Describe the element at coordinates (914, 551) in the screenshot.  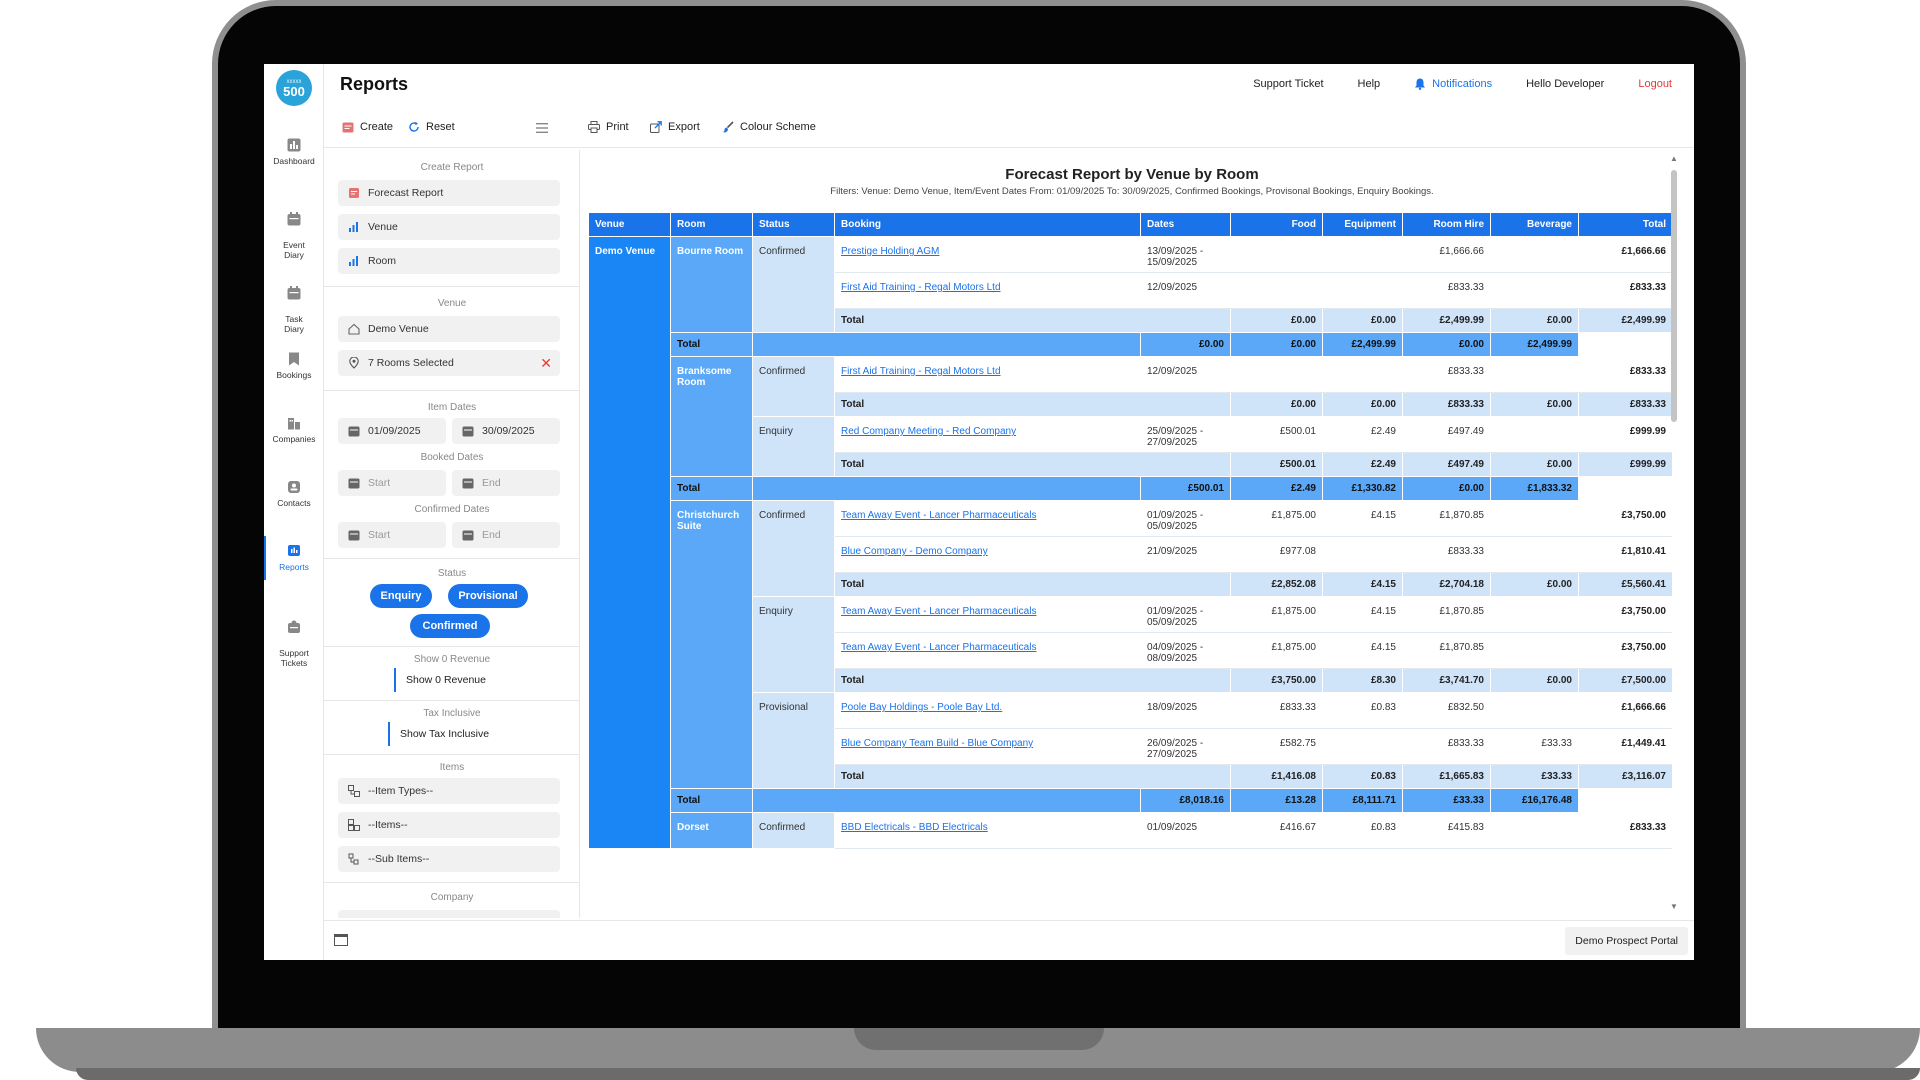
I see `booking-link: Blue Company - Demo Company` at that location.